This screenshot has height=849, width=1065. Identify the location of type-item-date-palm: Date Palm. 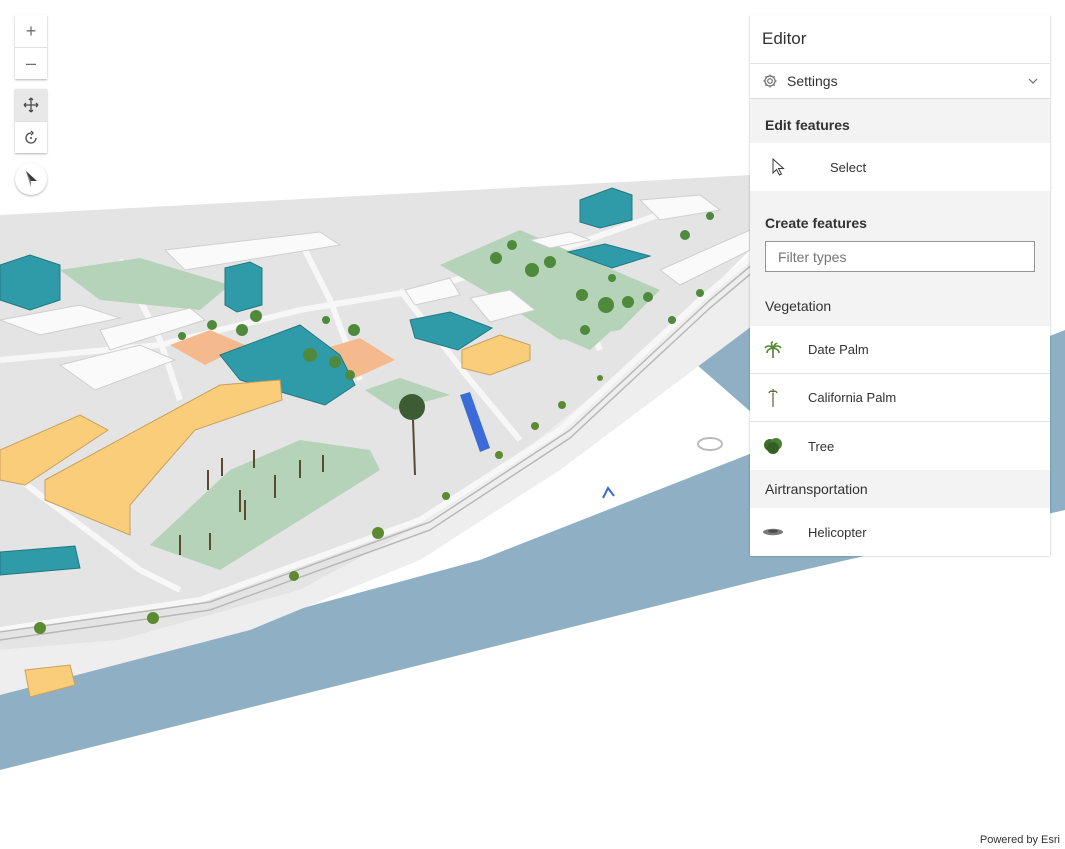
(900, 350).